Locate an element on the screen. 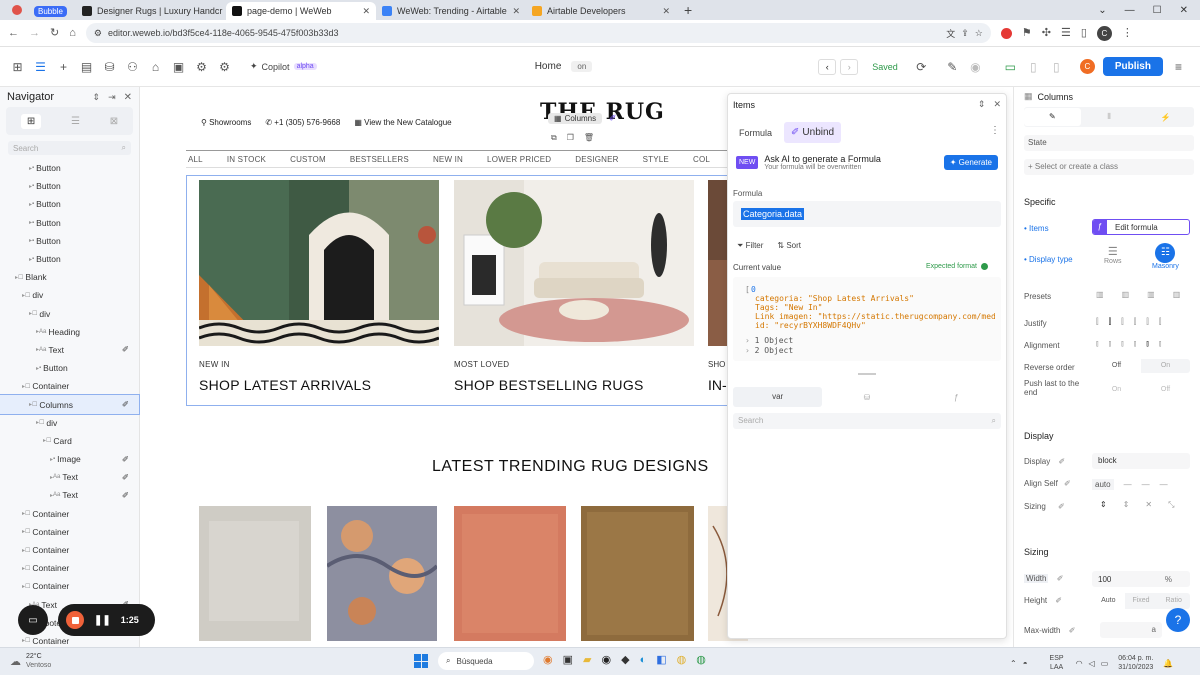  justify-evenly-icon: ⫿ is located at coordinates (1160, 322).